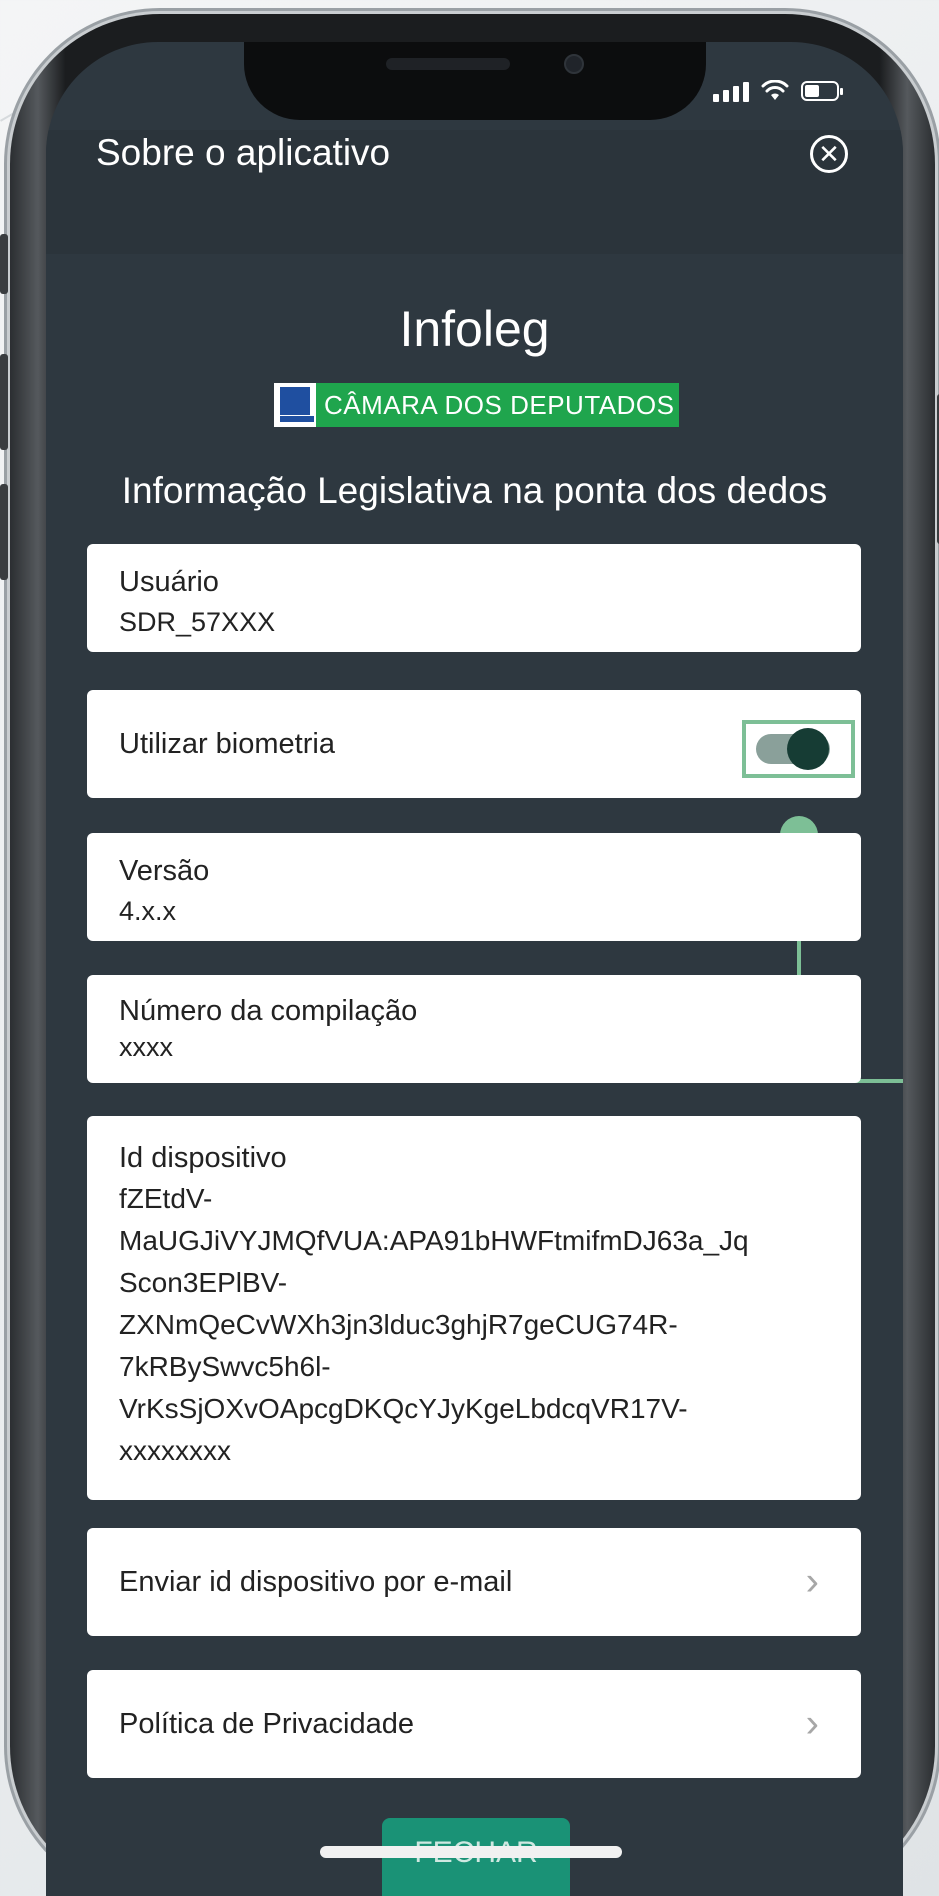  I want to click on speaker, so click(448, 64).